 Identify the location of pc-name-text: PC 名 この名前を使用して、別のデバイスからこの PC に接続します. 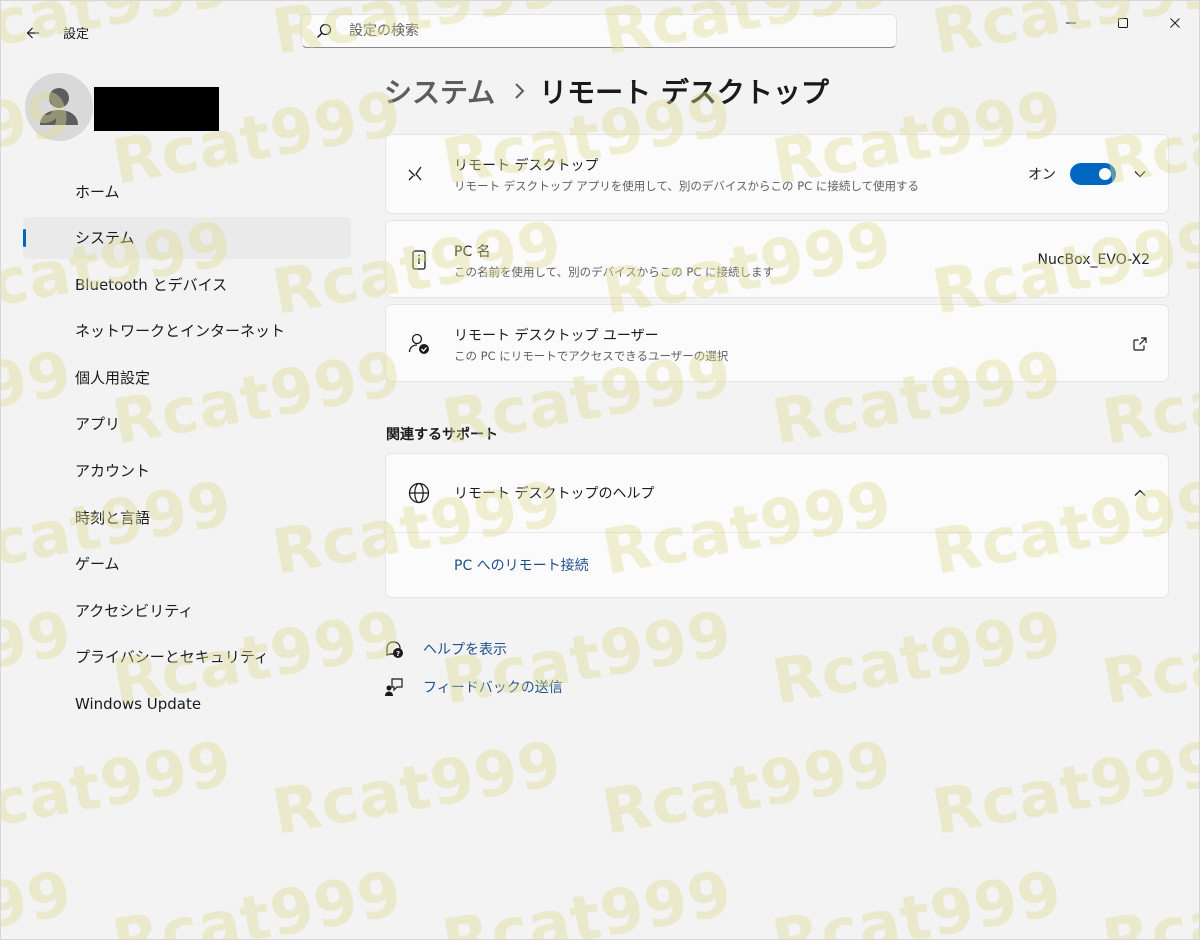
(614, 260).